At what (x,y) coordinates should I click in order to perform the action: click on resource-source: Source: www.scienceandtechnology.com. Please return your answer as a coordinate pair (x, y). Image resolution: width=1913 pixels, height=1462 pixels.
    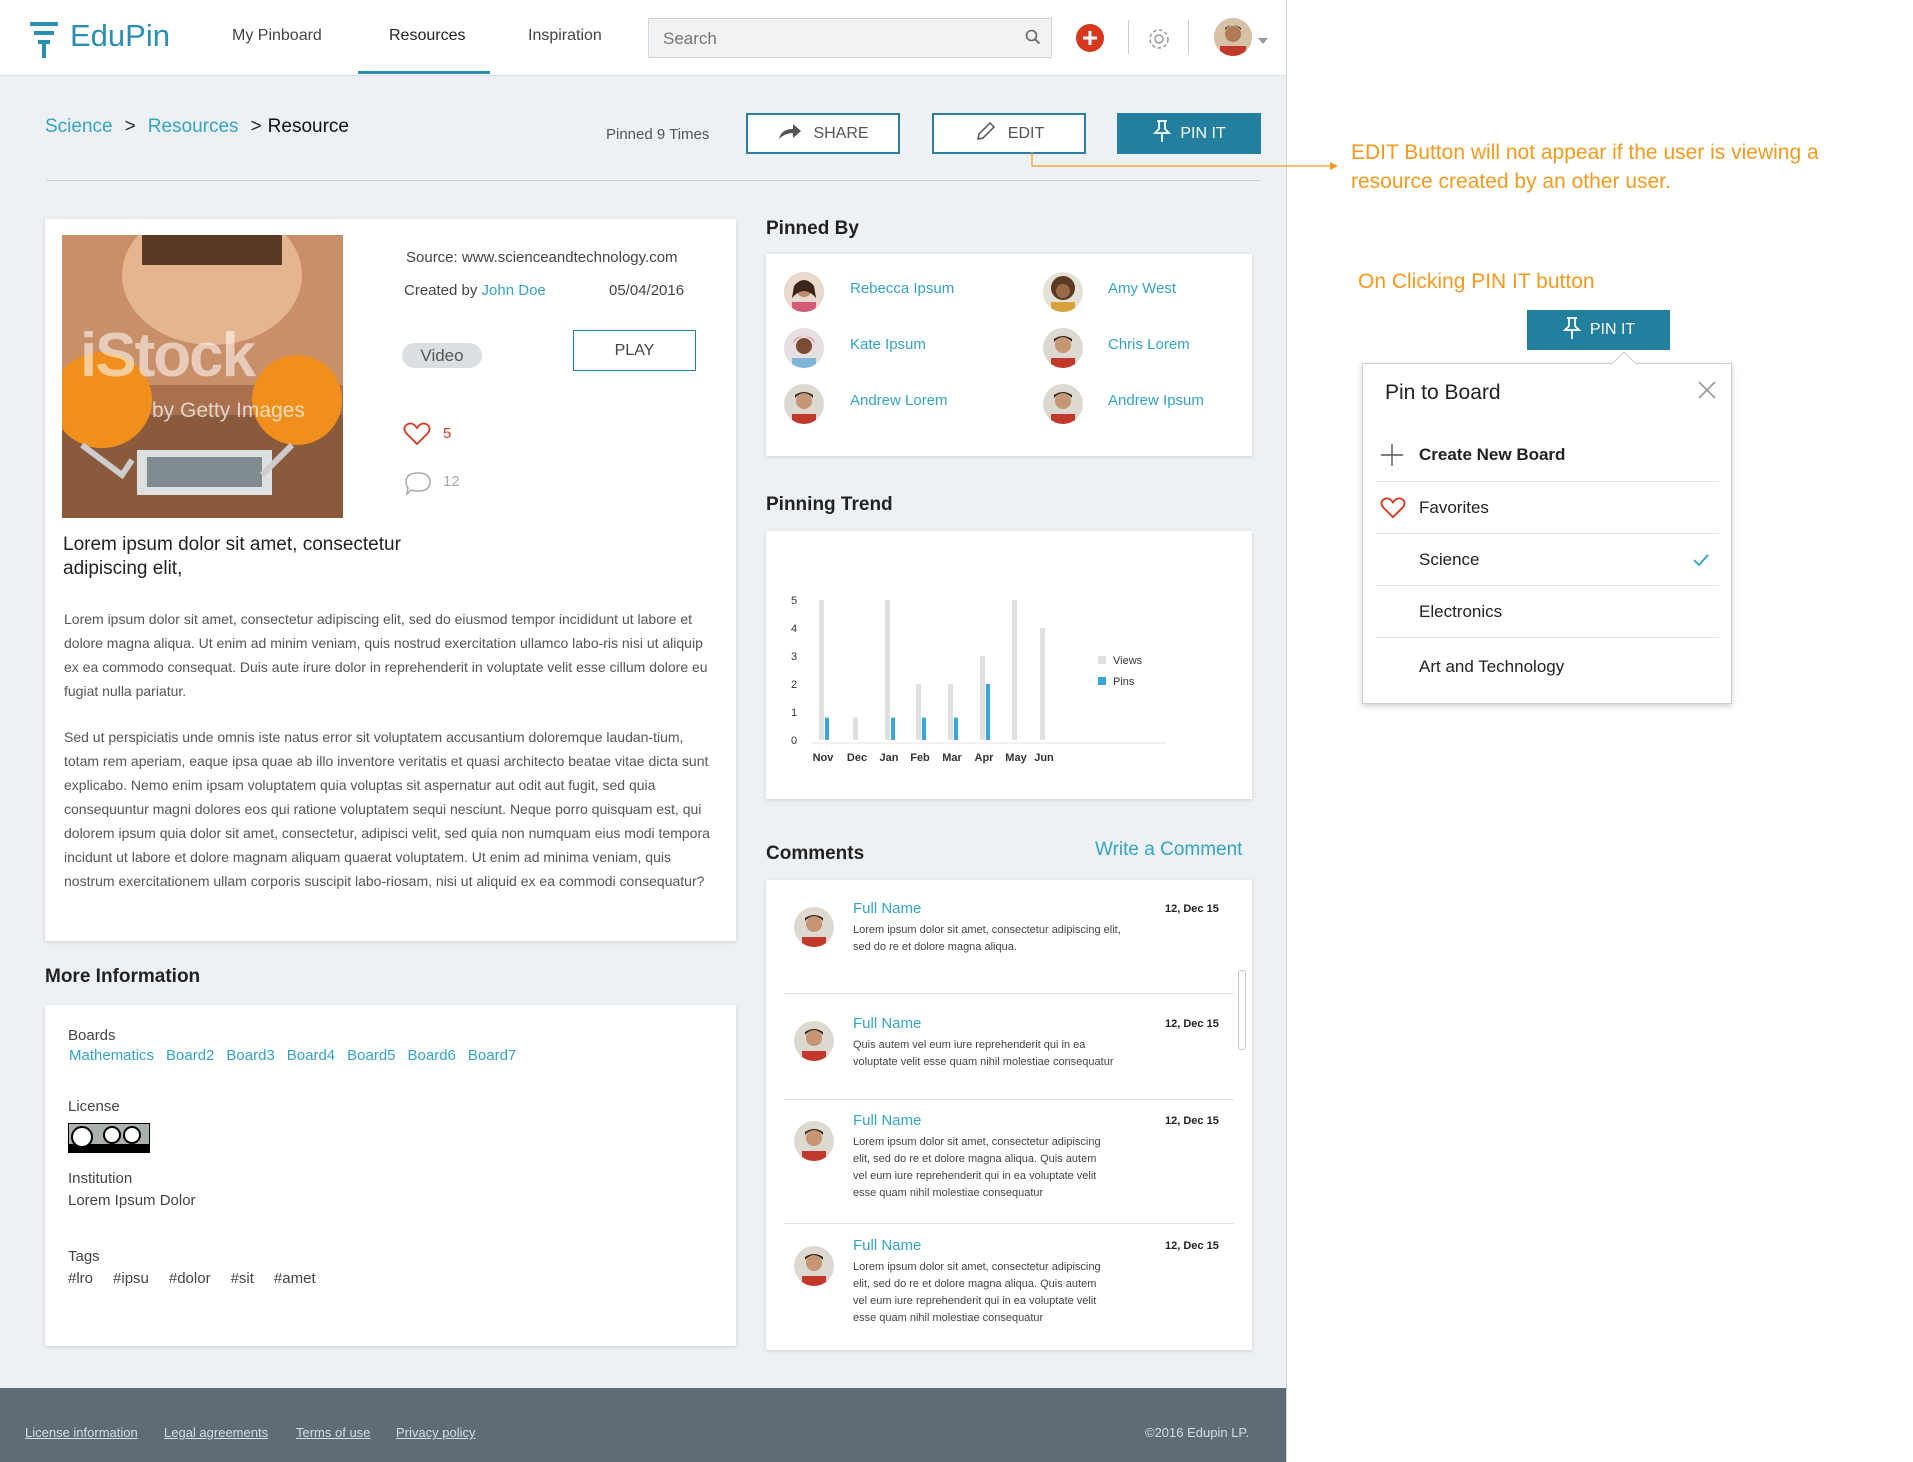
    Looking at the image, I should click on (542, 257).